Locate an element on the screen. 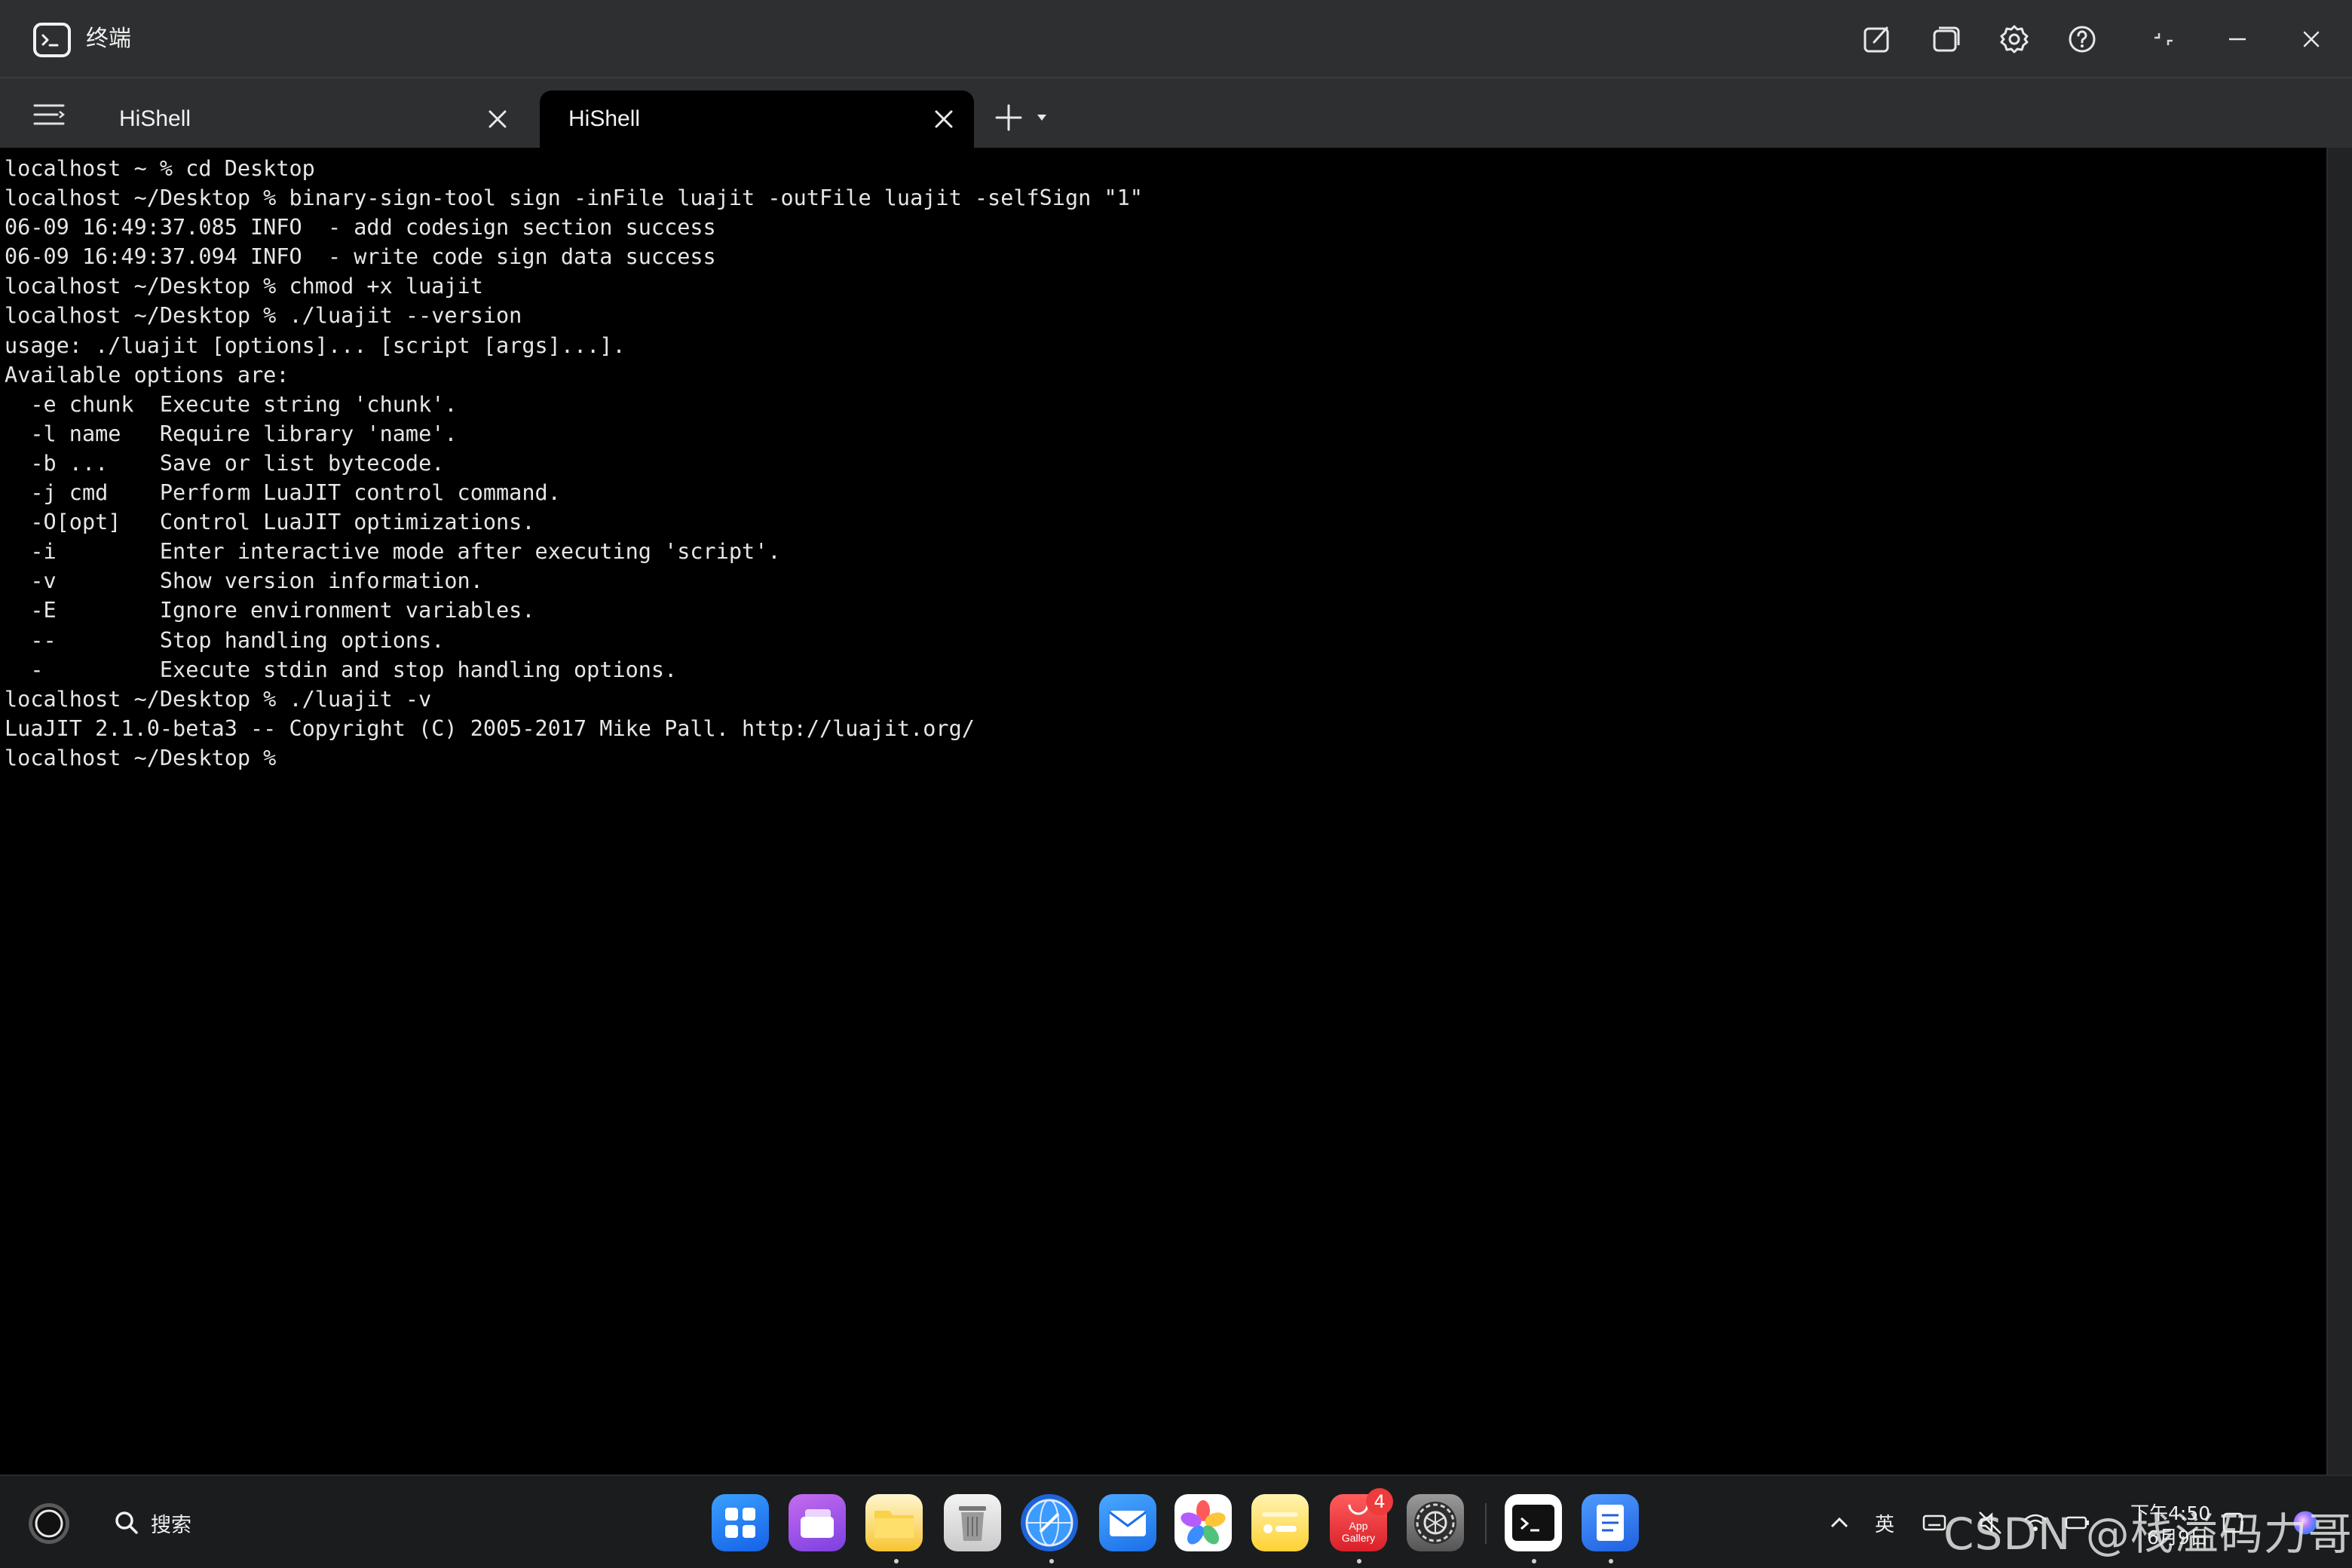 The width and height of the screenshot is (2352, 1568). dock-app-files is located at coordinates (894, 1522).